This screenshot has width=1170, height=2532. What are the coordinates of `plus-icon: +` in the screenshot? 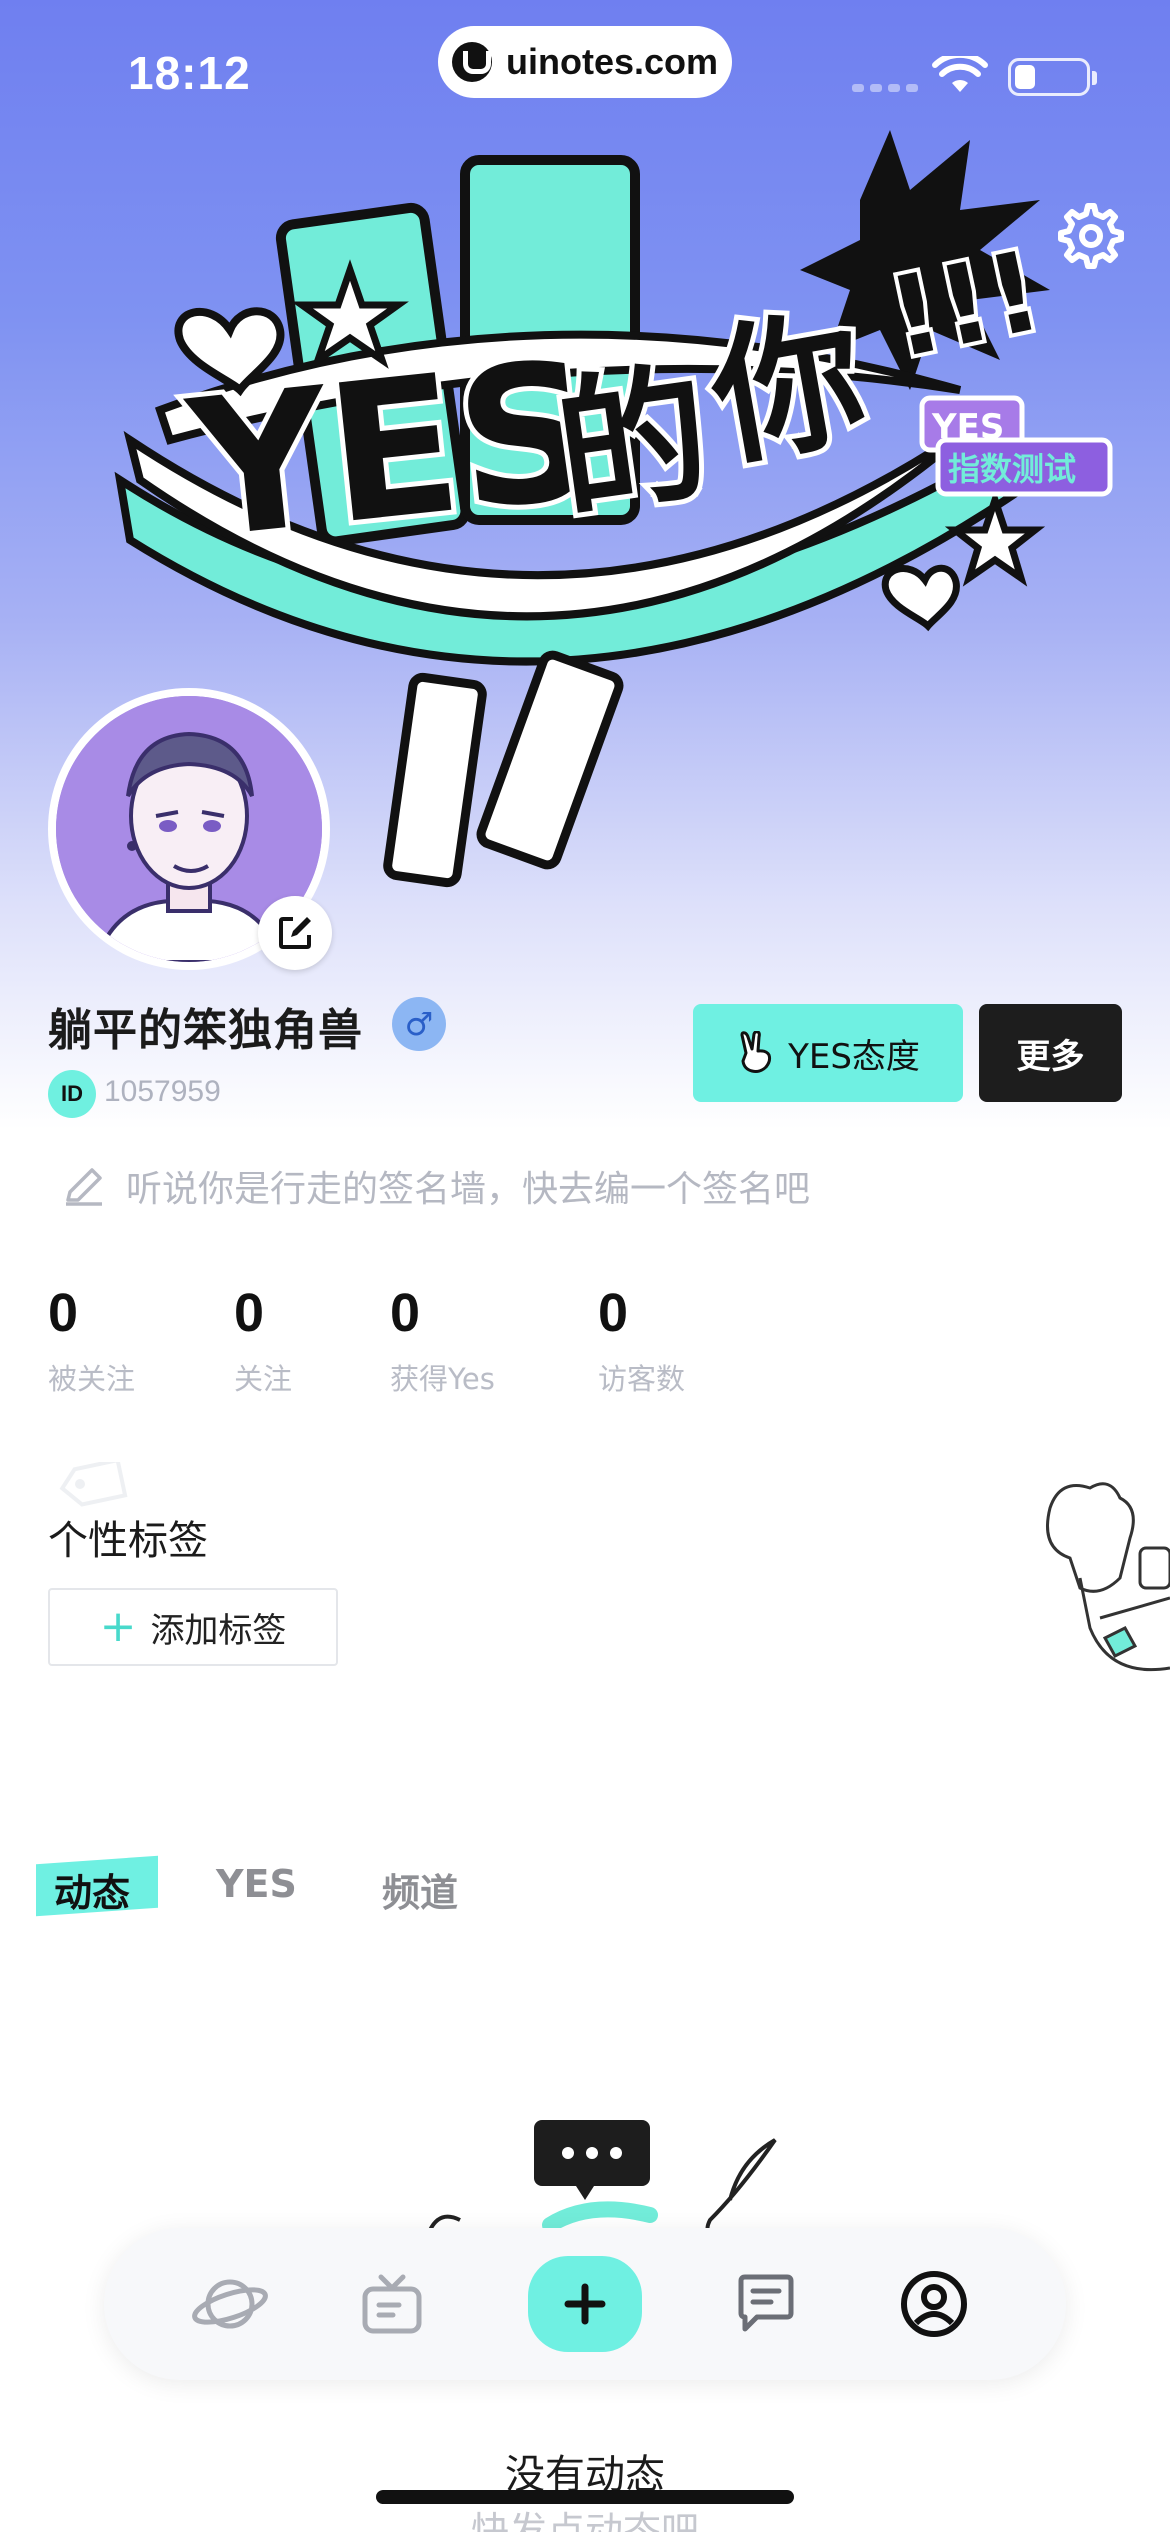 It's located at (118, 1626).